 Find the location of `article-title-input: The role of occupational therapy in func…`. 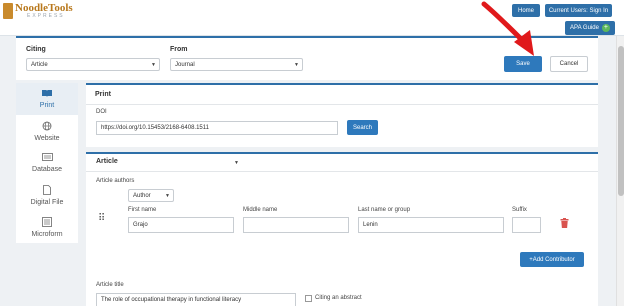

article-title-input: The role of occupational therapy in func… is located at coordinates (196, 299).